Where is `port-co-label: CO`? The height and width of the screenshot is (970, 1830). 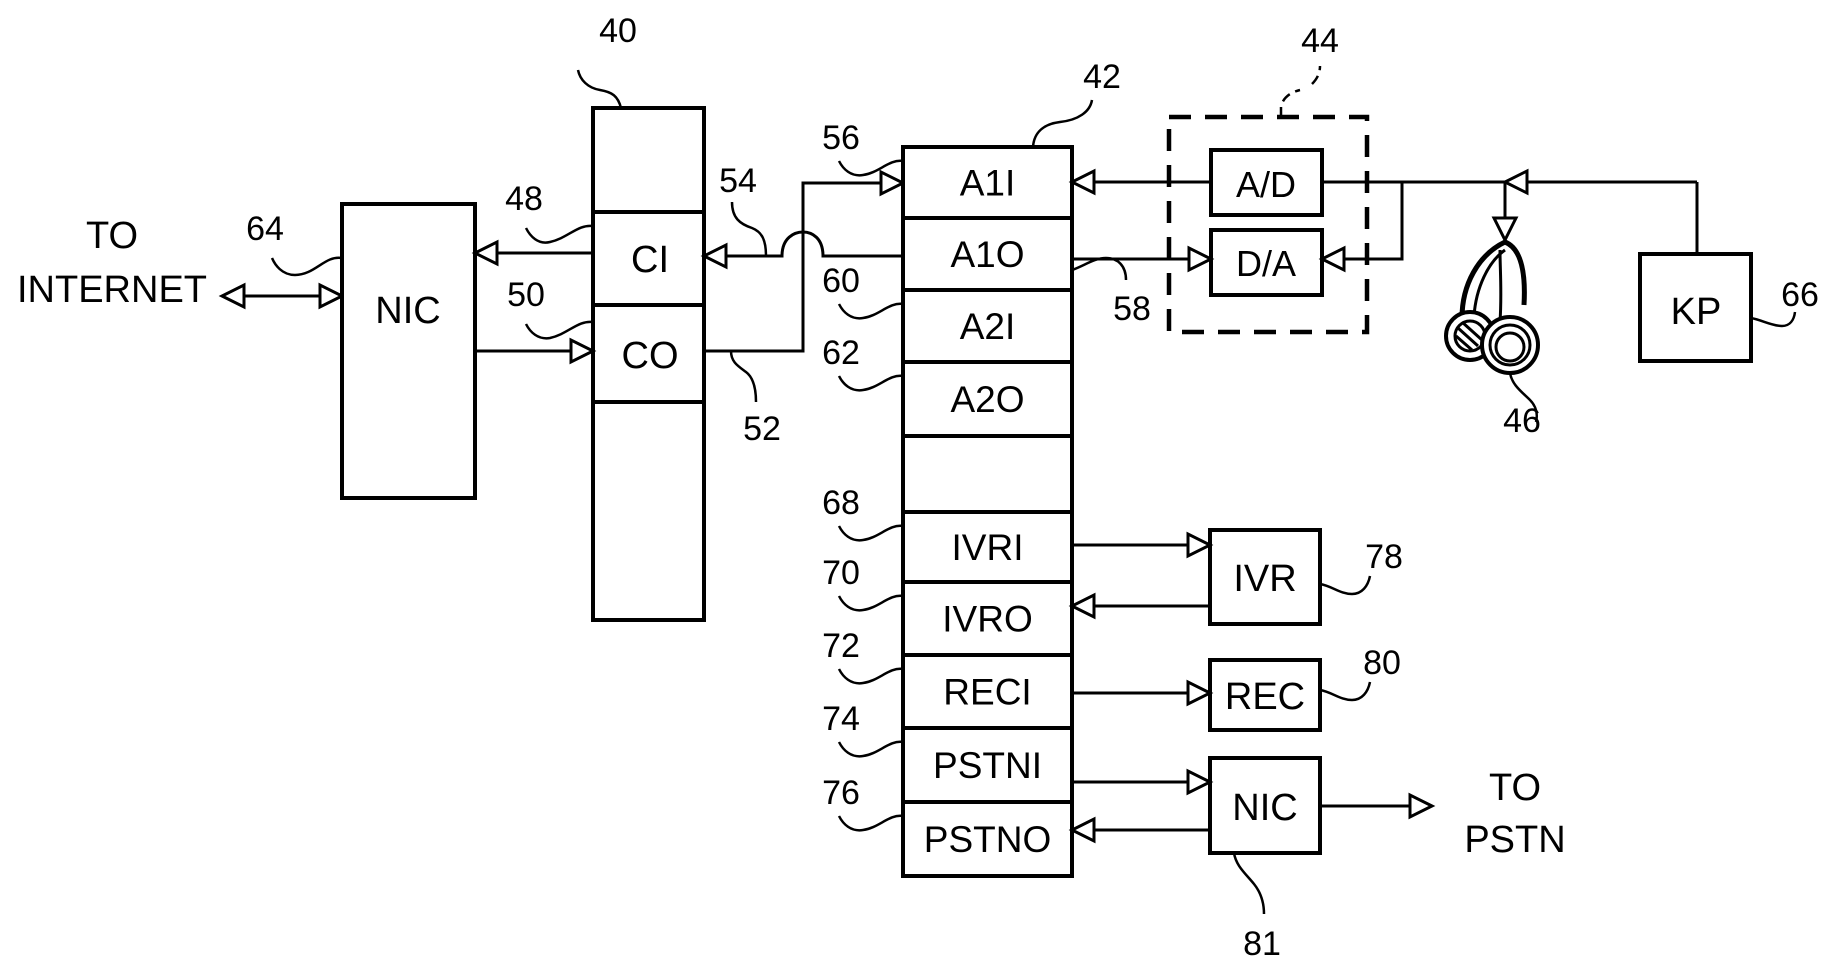 port-co-label: CO is located at coordinates (650, 356).